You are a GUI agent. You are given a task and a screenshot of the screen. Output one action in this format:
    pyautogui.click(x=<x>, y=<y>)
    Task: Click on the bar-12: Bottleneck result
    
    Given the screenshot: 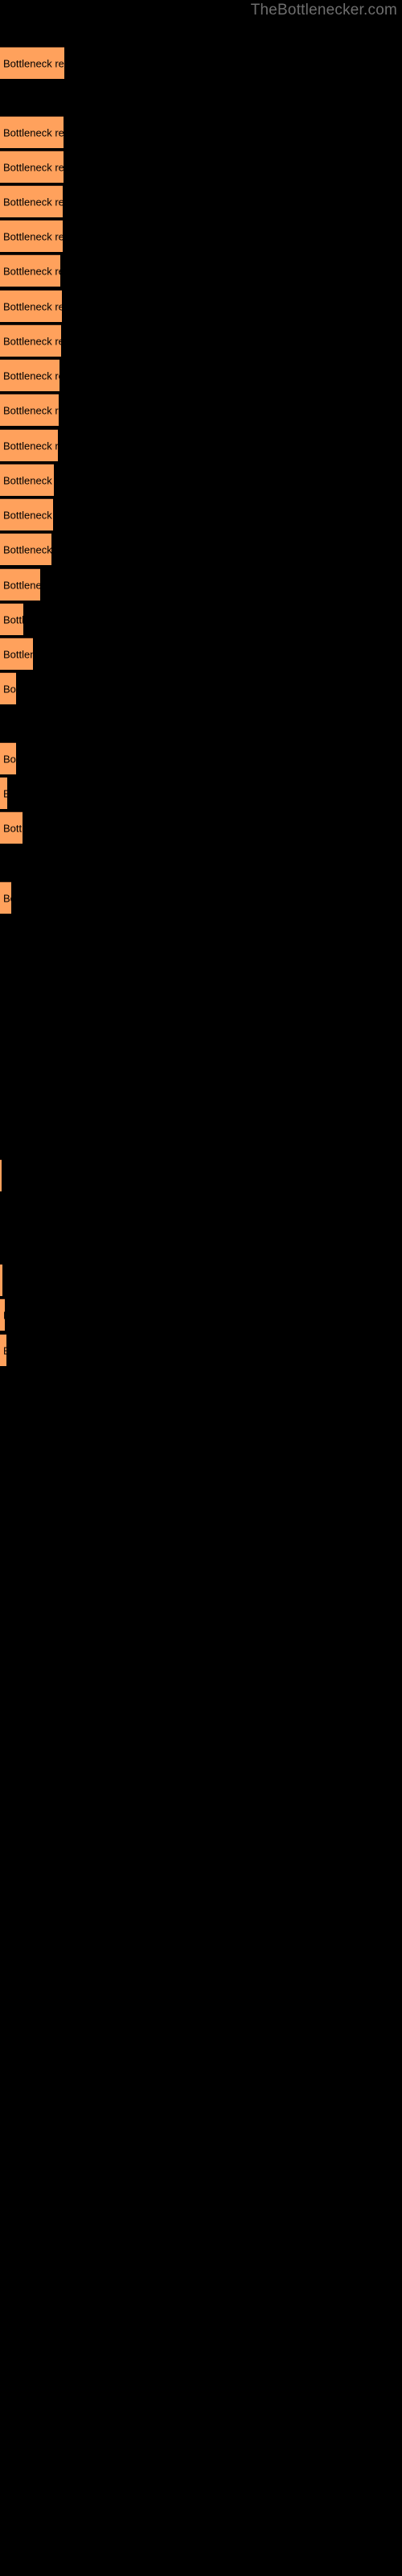 What is the action you would take?
    pyautogui.click(x=27, y=480)
    